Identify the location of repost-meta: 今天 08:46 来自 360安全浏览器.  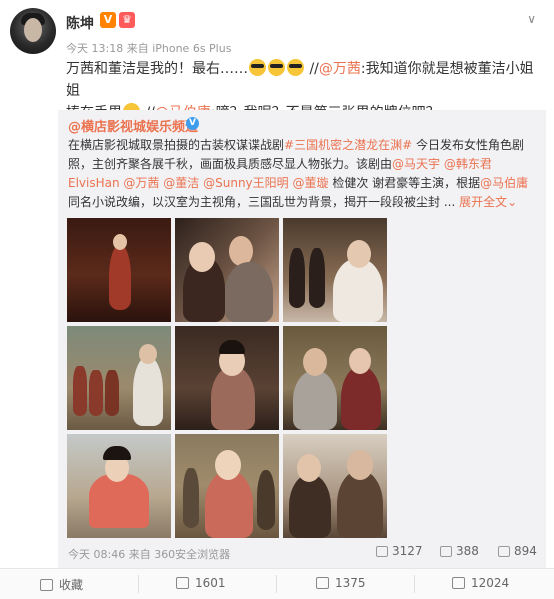
(149, 554).